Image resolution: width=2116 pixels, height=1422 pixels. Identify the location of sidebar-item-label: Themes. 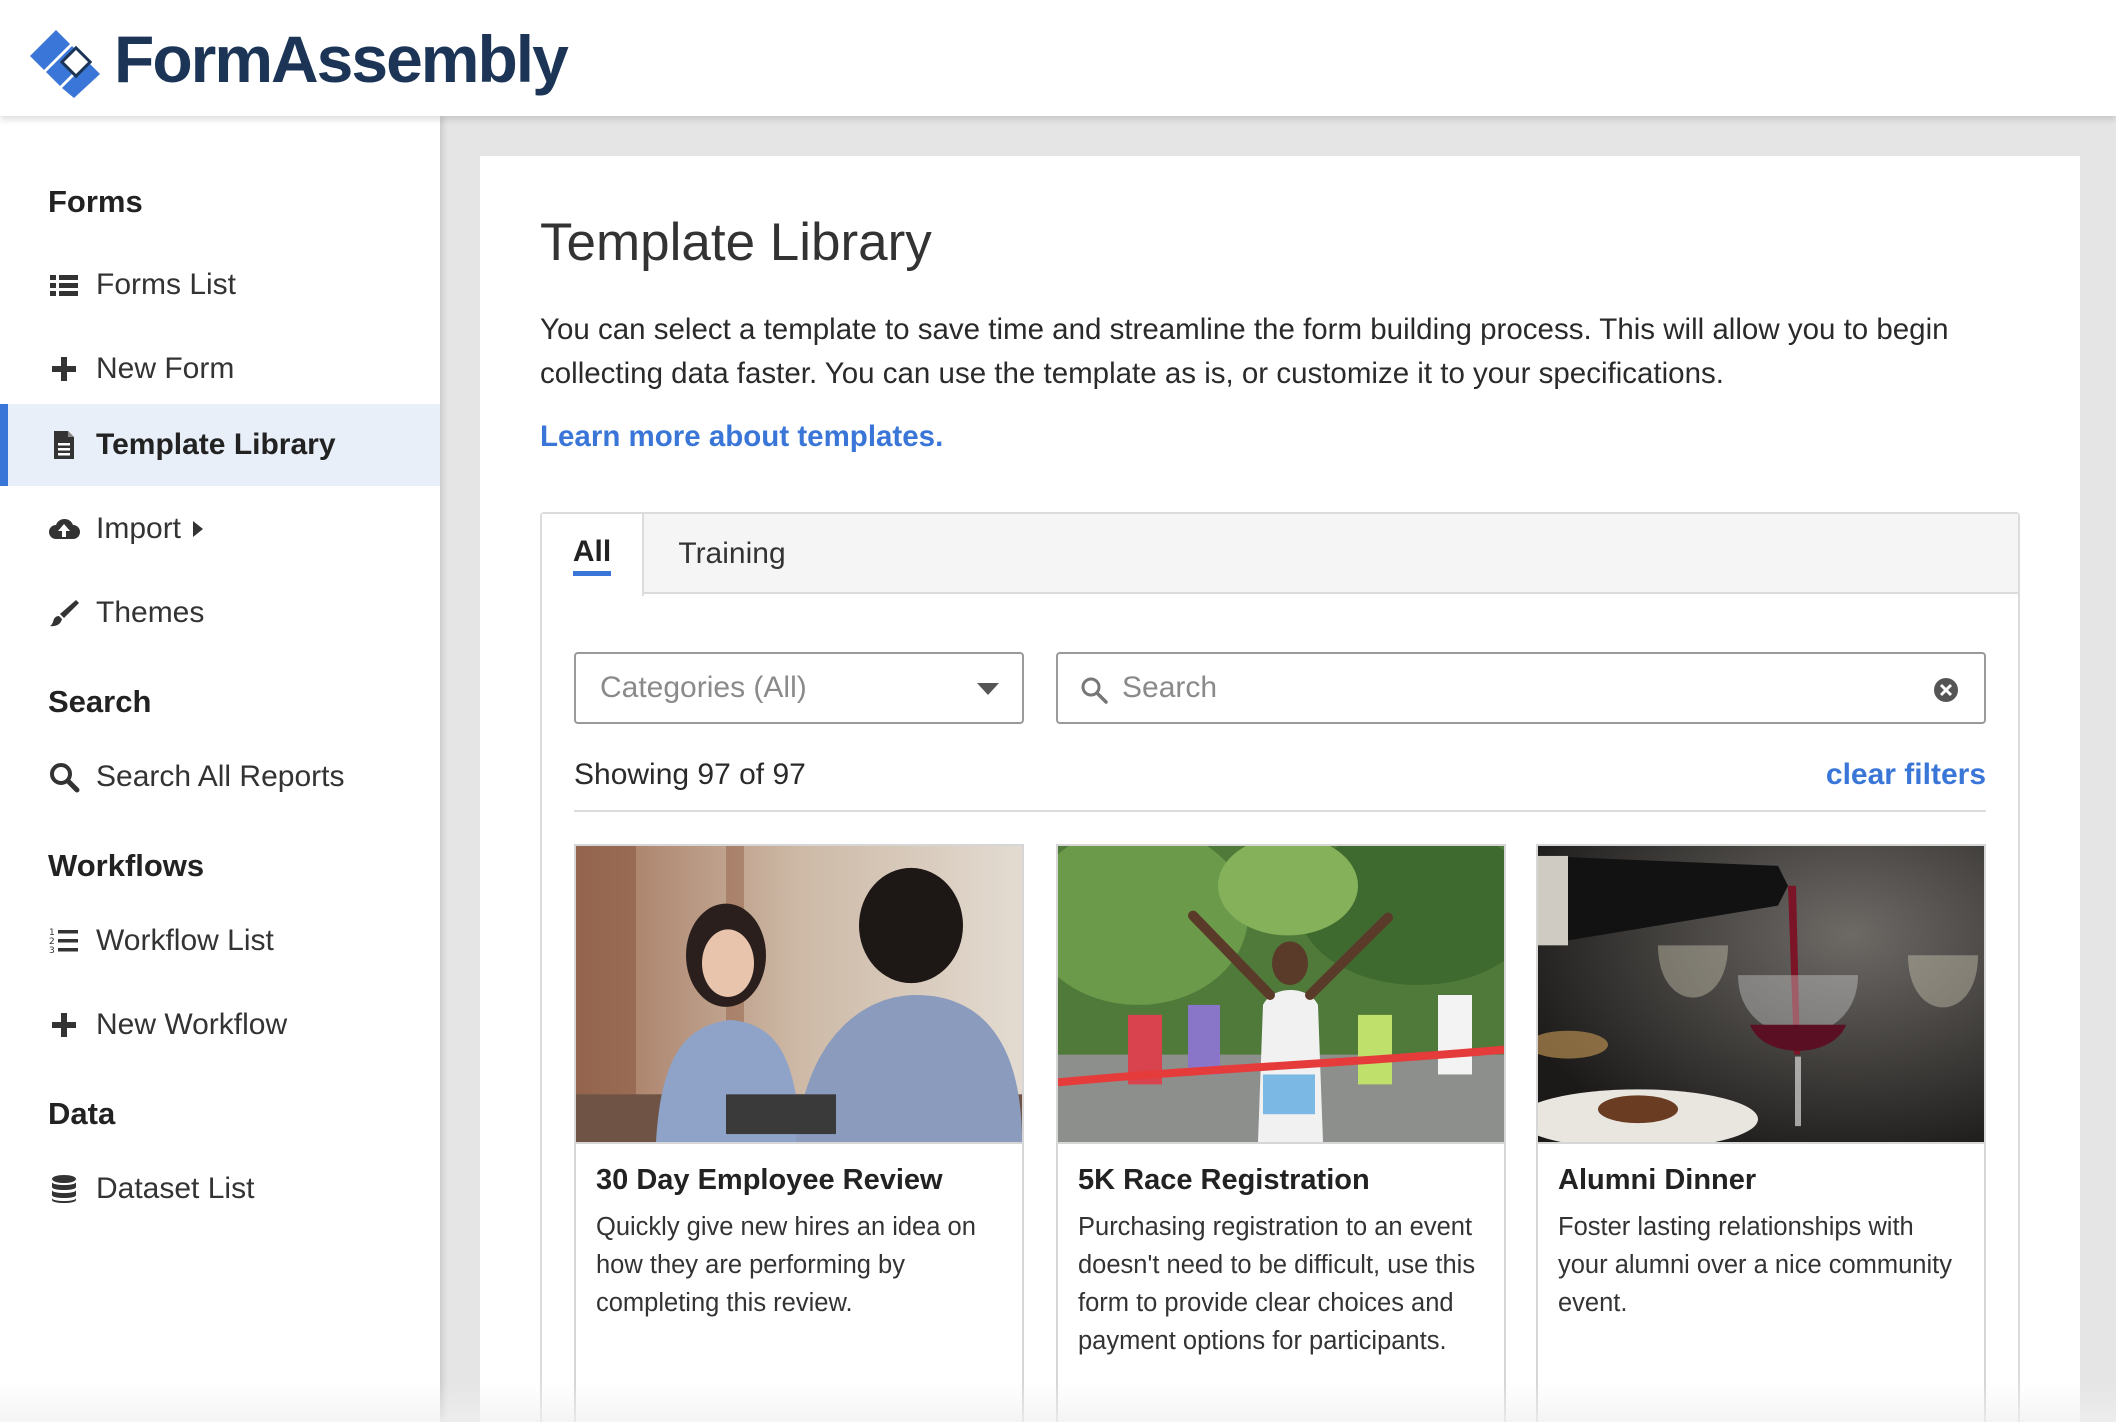
(150, 612).